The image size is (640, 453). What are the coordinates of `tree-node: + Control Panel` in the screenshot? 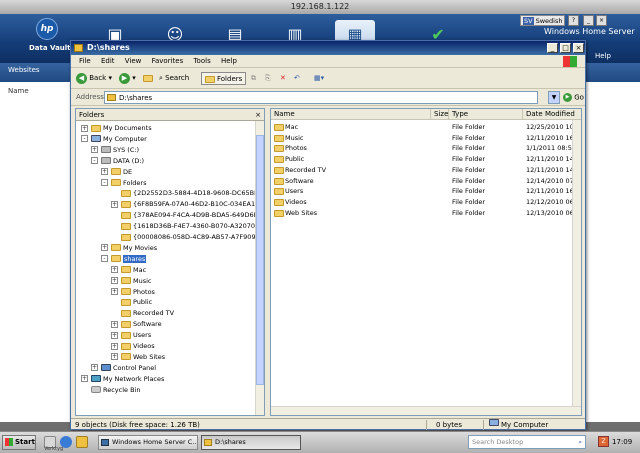 It's located at (123, 368).